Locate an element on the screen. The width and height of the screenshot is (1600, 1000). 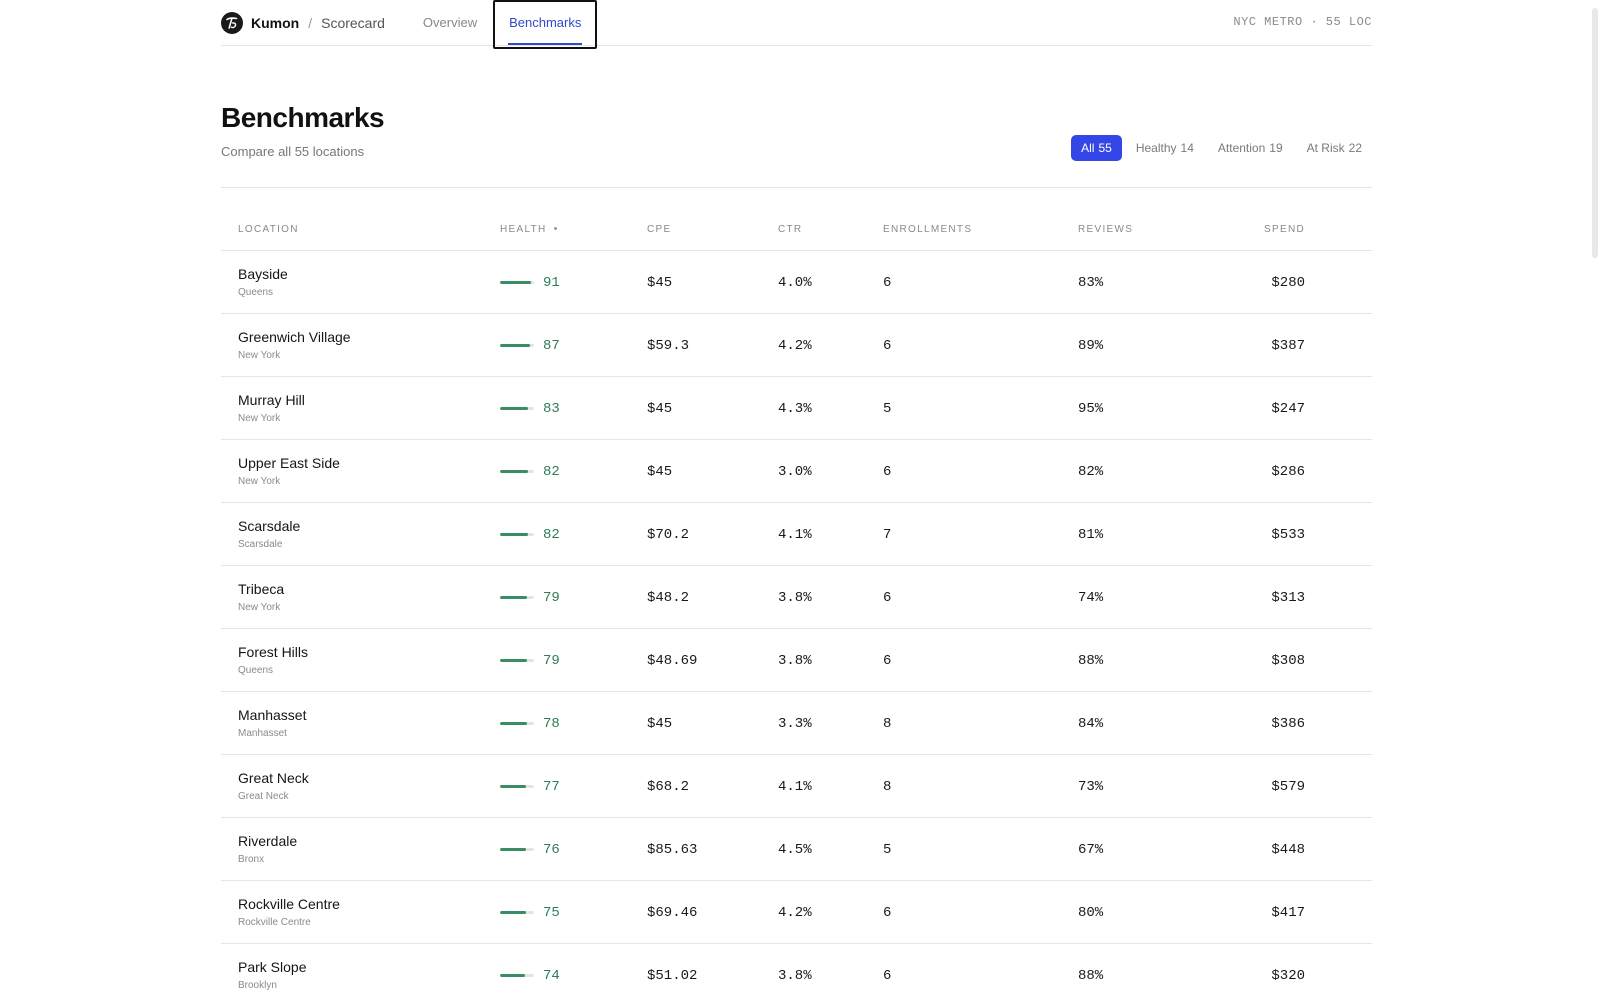
table-row: Bayside Queens 91 $45 4.0% 6 83% $280 is located at coordinates (796, 282).